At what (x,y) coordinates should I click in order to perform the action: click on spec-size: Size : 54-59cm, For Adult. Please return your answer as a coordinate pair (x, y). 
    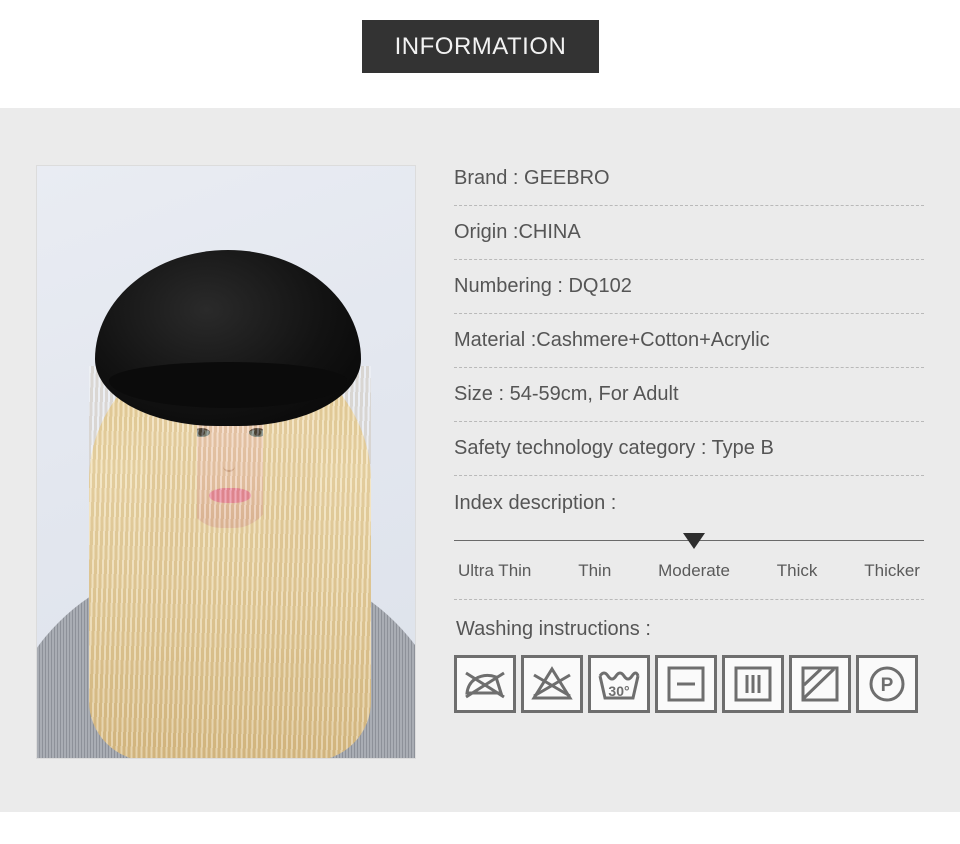
    Looking at the image, I should click on (566, 394).